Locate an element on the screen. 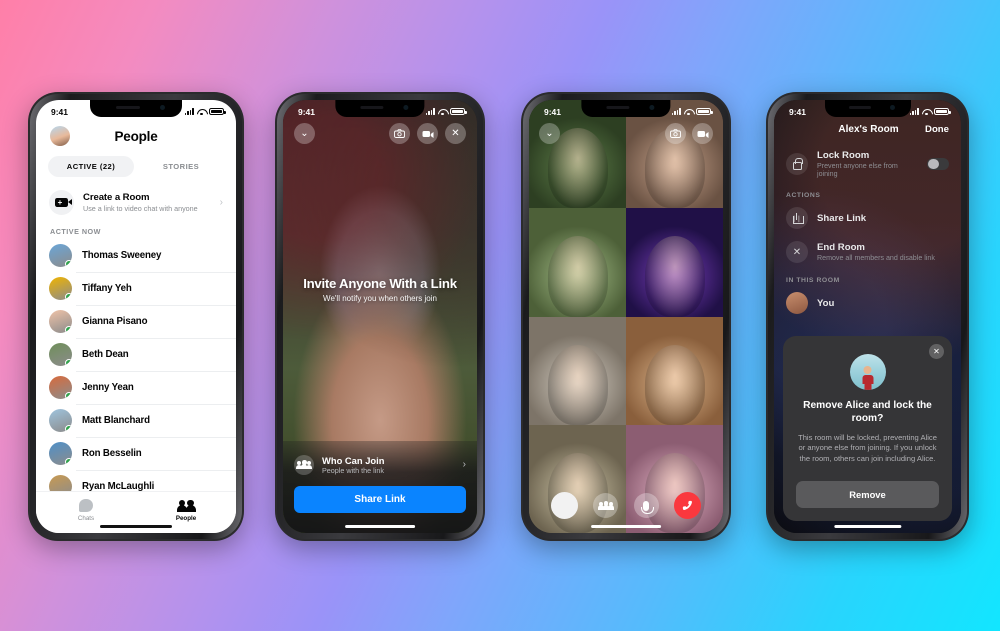 The width and height of the screenshot is (1000, 631). end-room-subtitle: Remove all members and disable link is located at coordinates (876, 258).